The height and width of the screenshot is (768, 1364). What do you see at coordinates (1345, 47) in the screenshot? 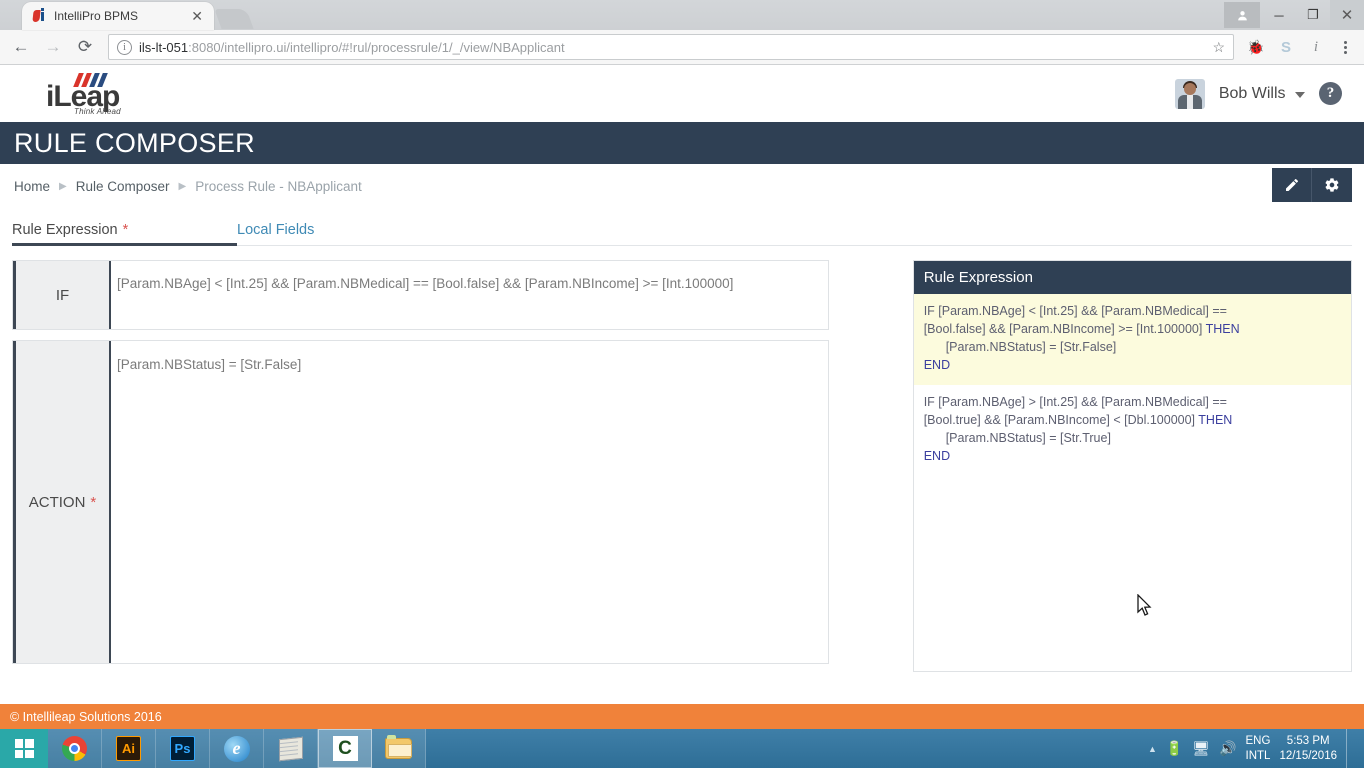
I see `three-dot-menu-icon` at bounding box center [1345, 47].